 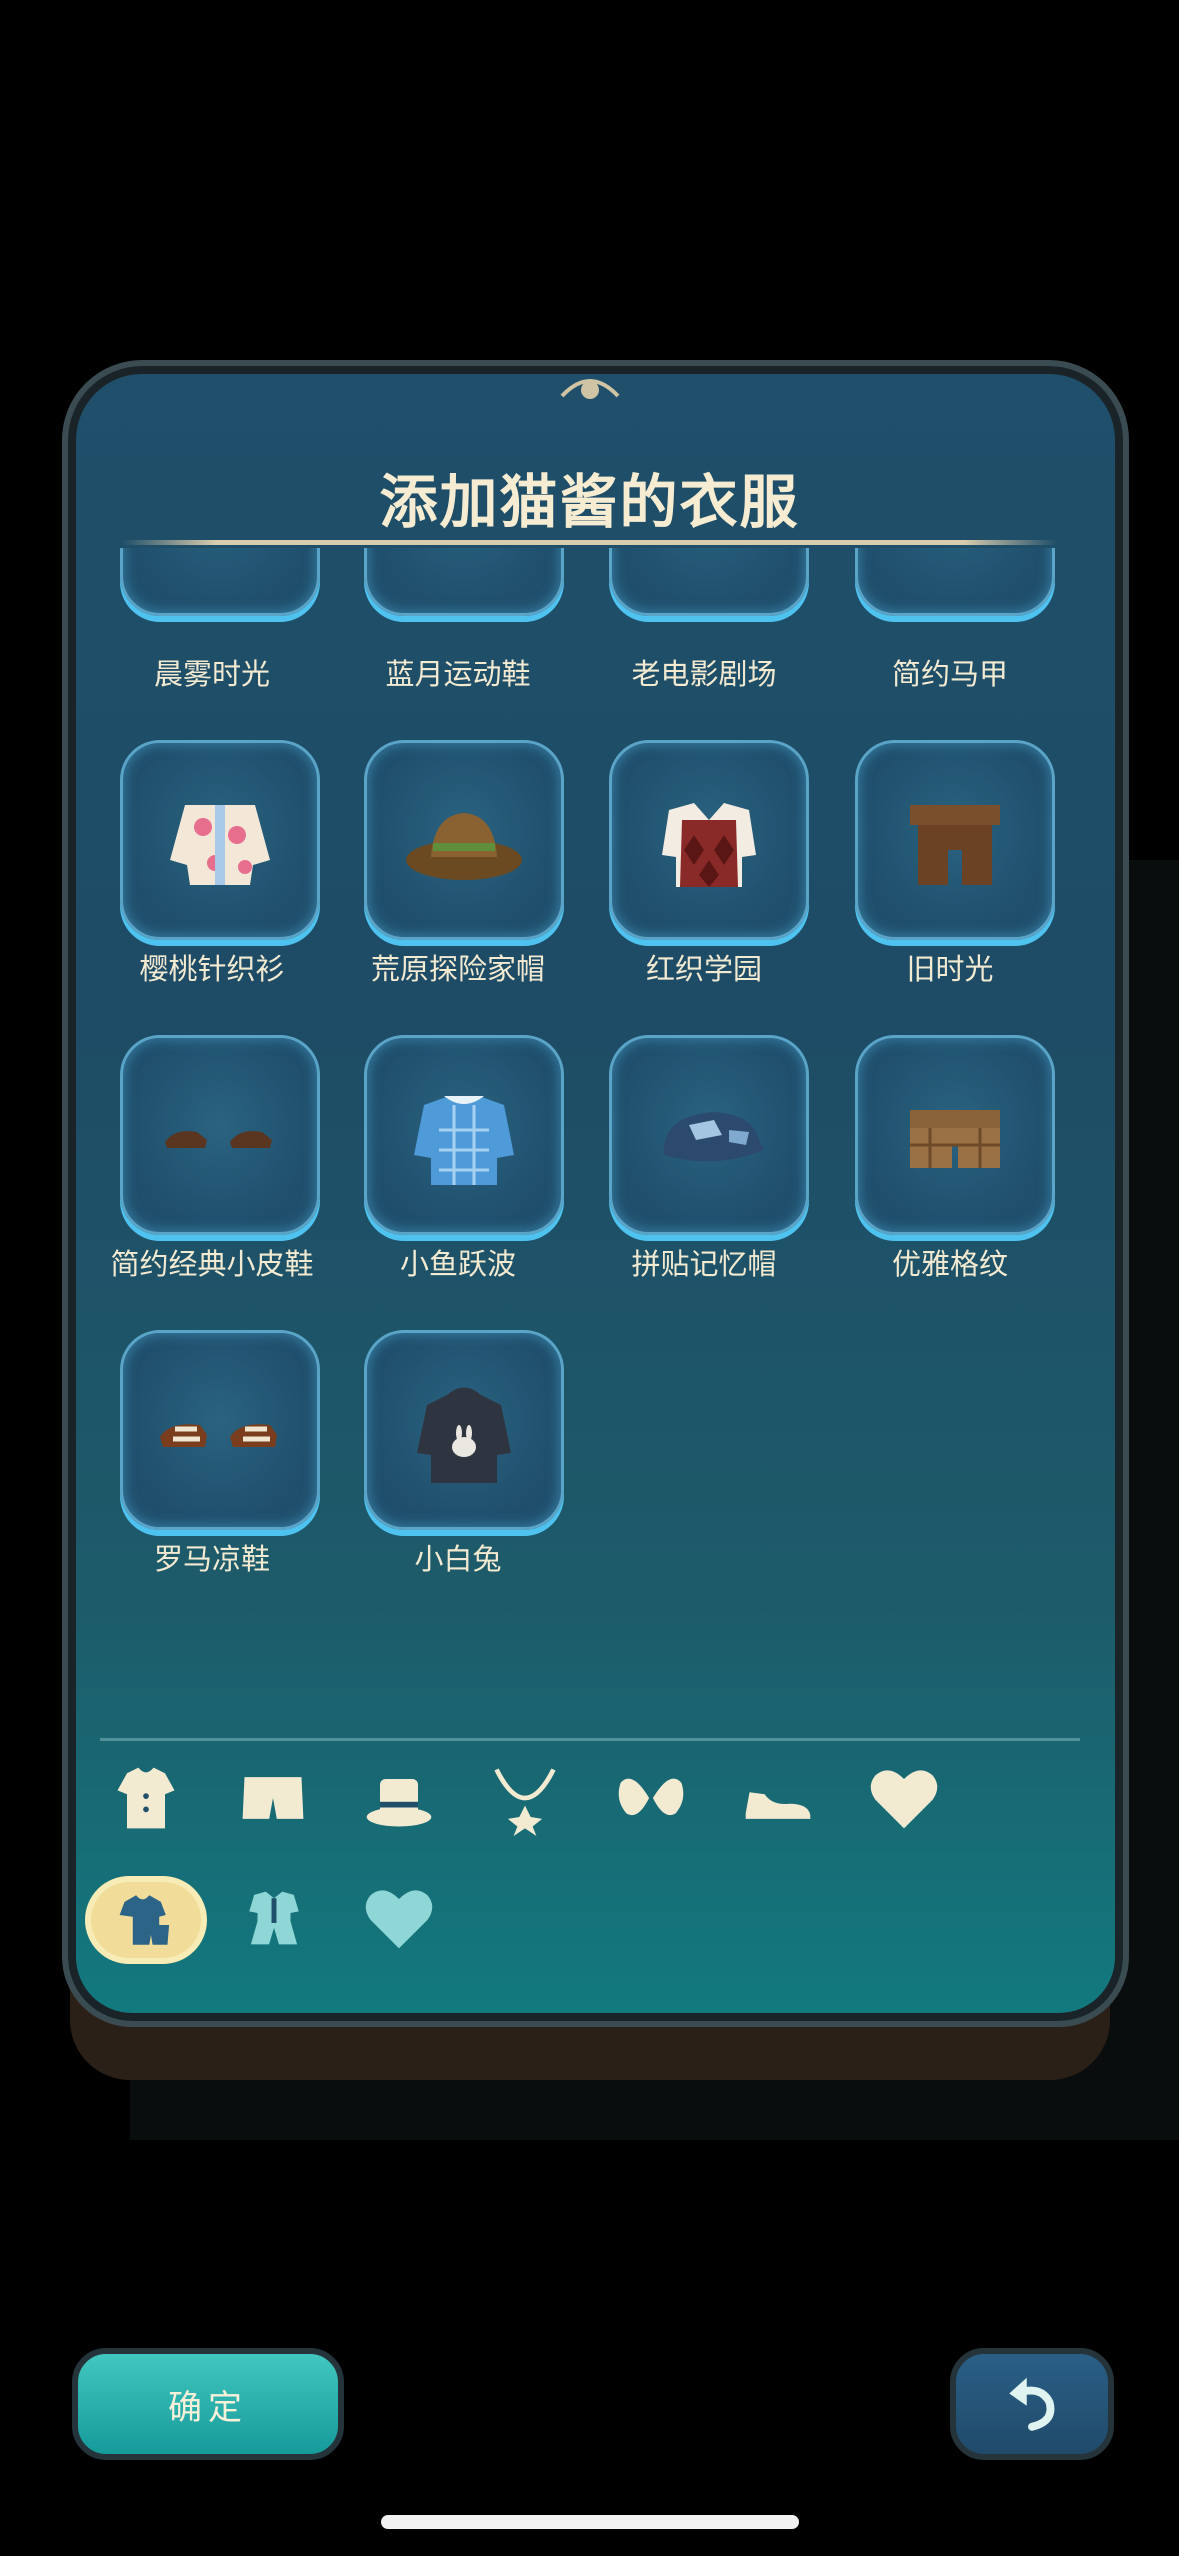 I want to click on tab-tops, so click(x=146, y=1798).